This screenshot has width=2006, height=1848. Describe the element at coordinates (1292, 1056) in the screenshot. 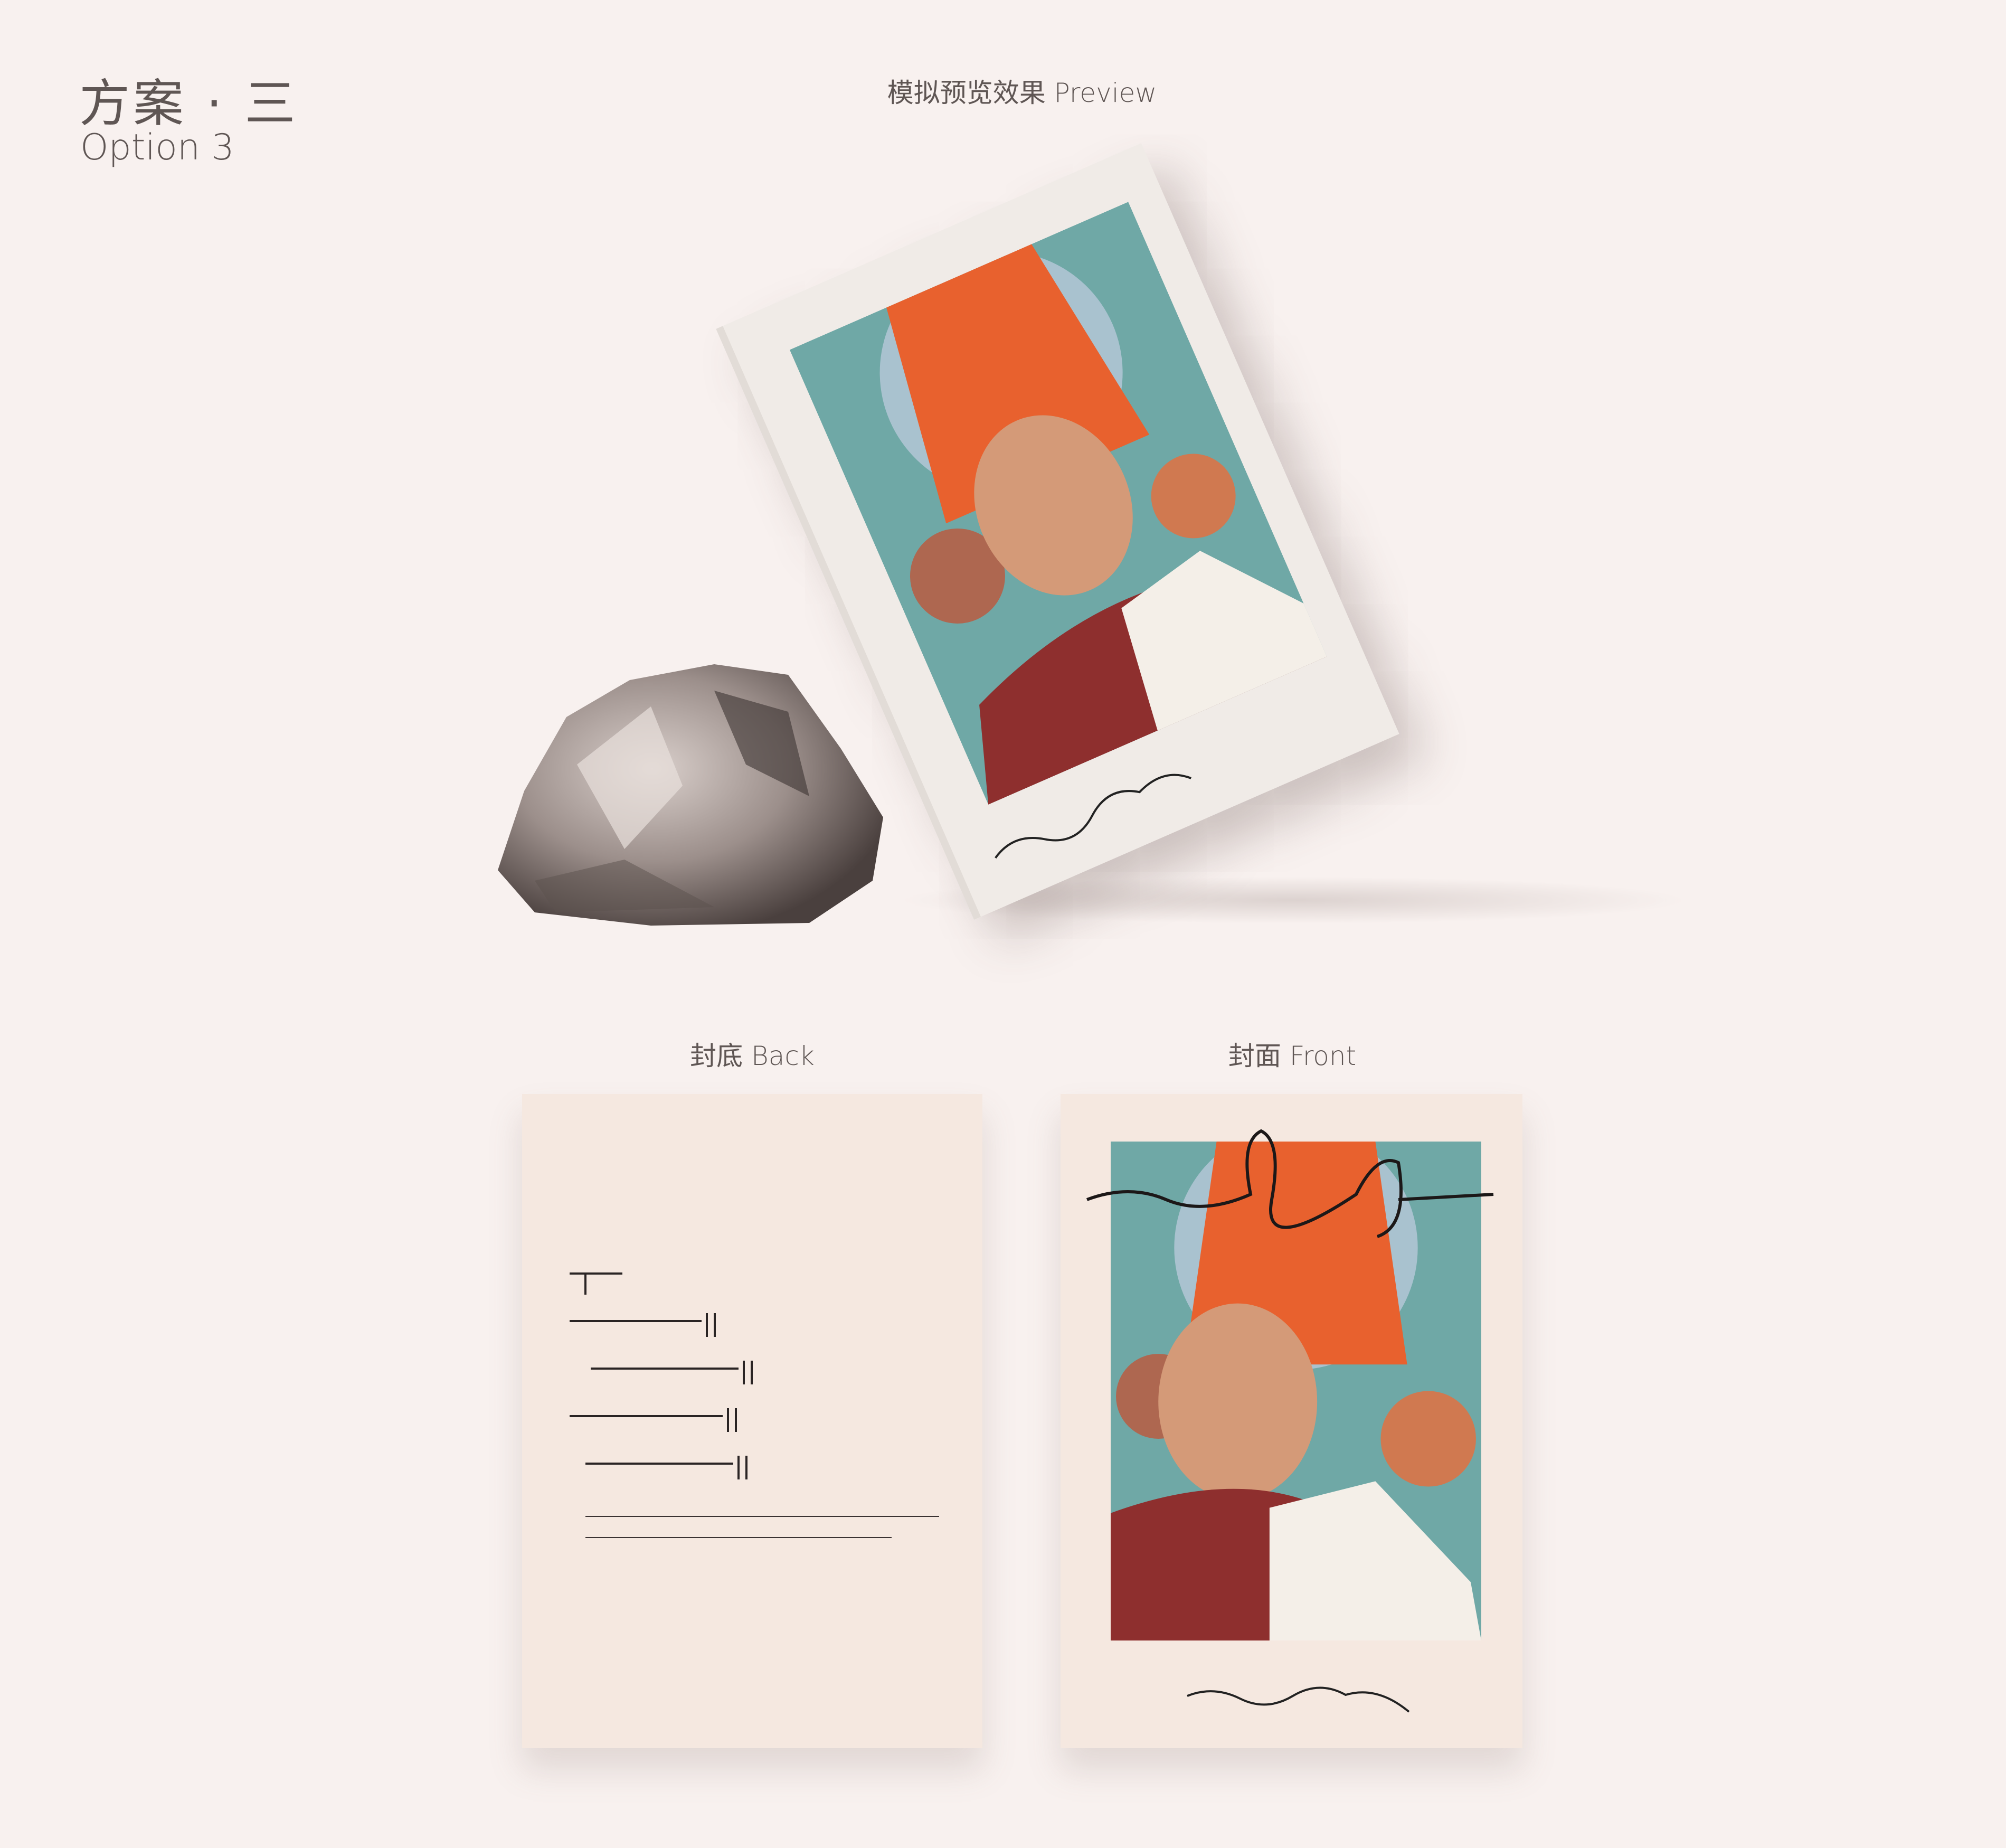

I see `front-label: 封面 Front` at that location.